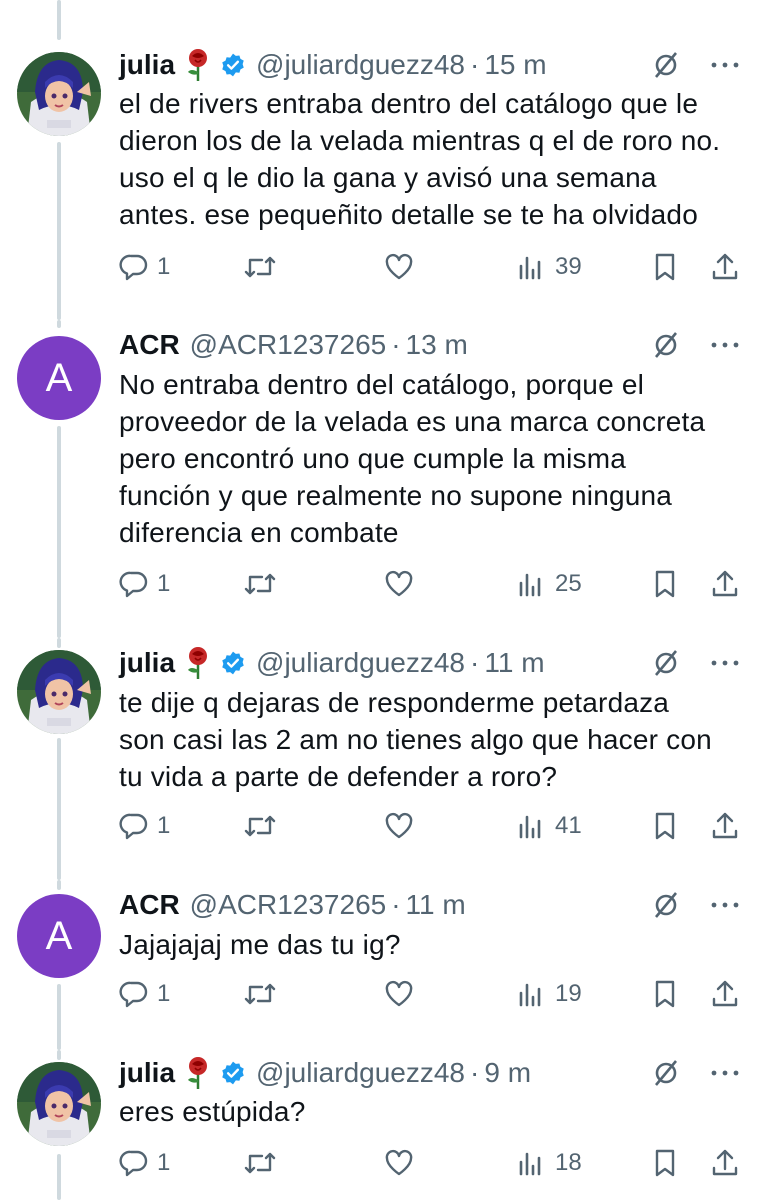 This screenshot has width=761, height=1200. Describe the element at coordinates (549, 1163) in the screenshot. I see `views-button: 18` at that location.